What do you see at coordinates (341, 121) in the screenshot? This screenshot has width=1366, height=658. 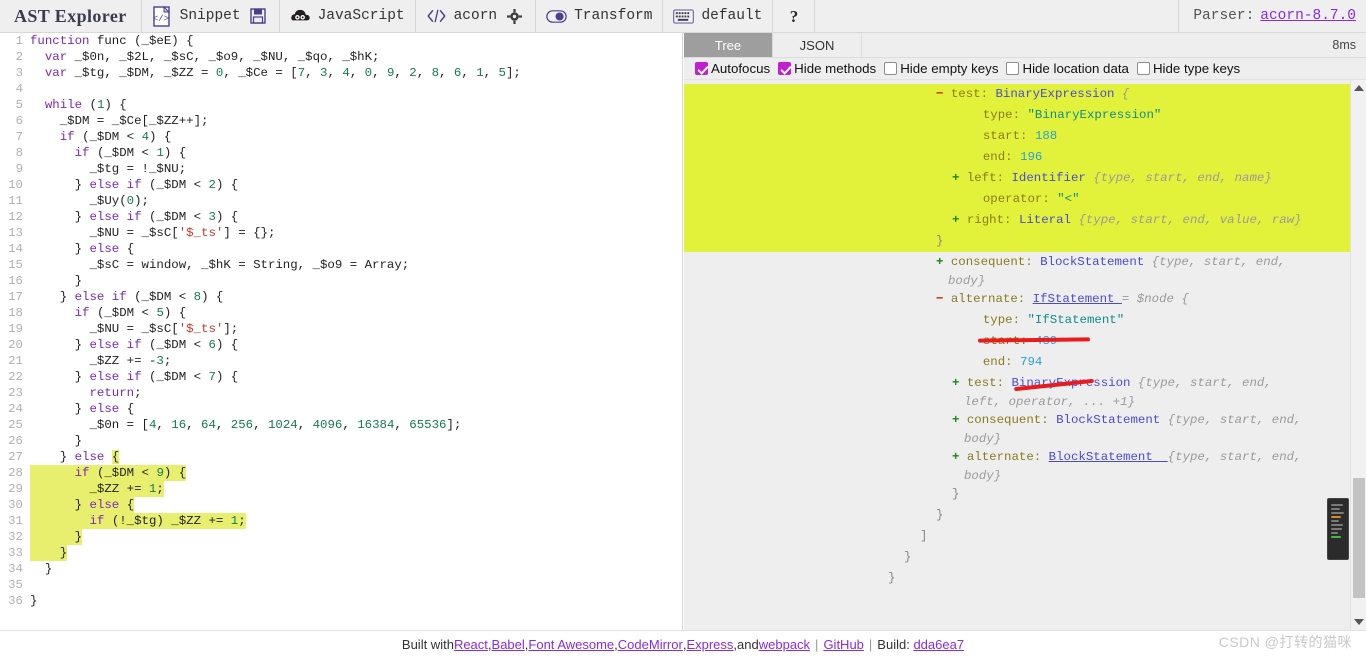 I see `code-line: 6 _$DM = _$Ce[_$ZZ++];` at bounding box center [341, 121].